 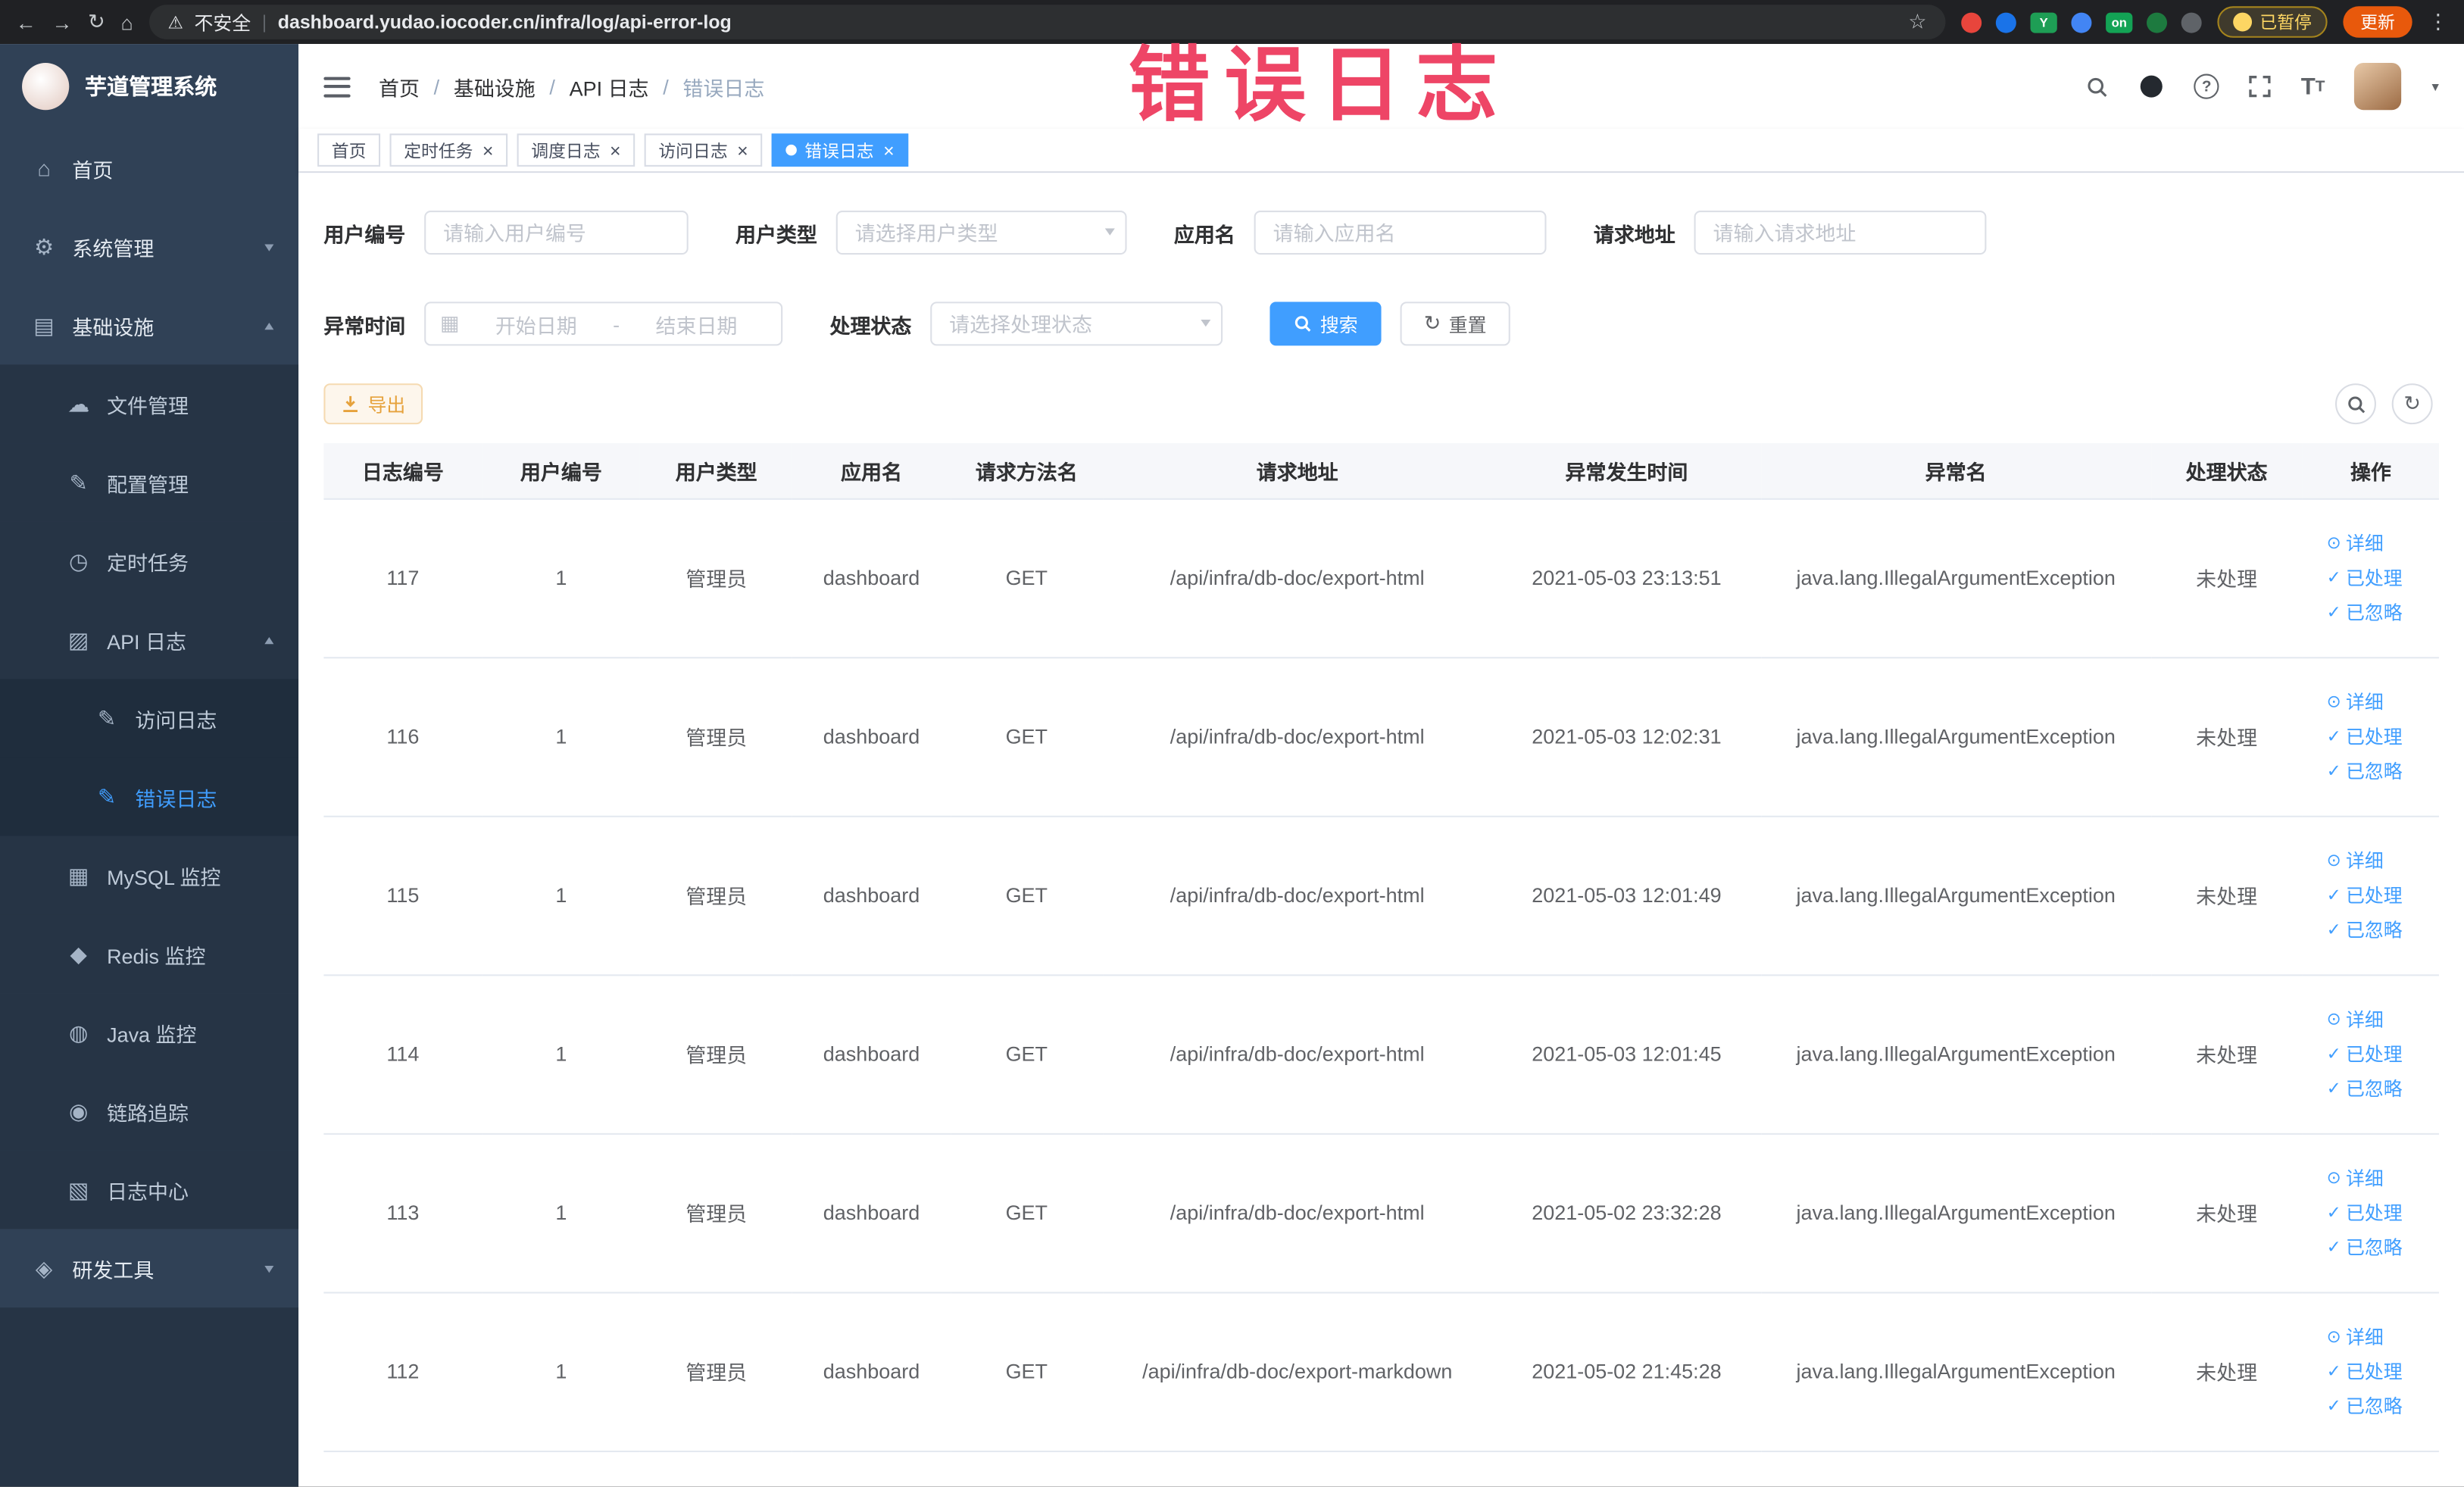 I want to click on sidebar-item-home: ⌂ 首页, so click(x=149, y=168).